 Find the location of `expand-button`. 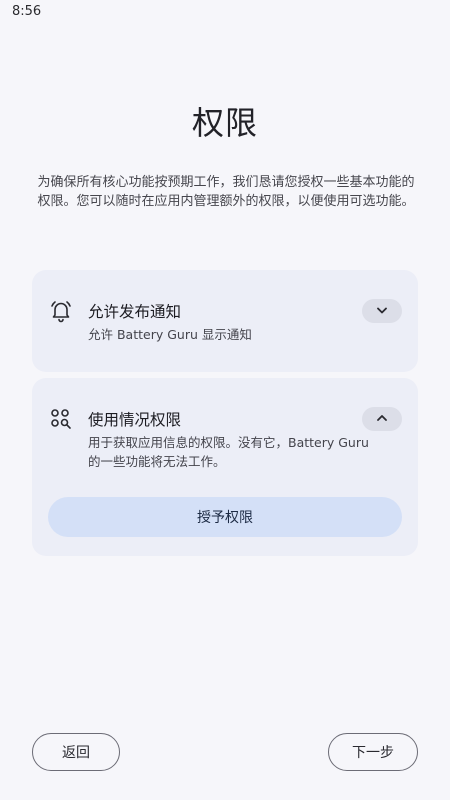

expand-button is located at coordinates (382, 311).